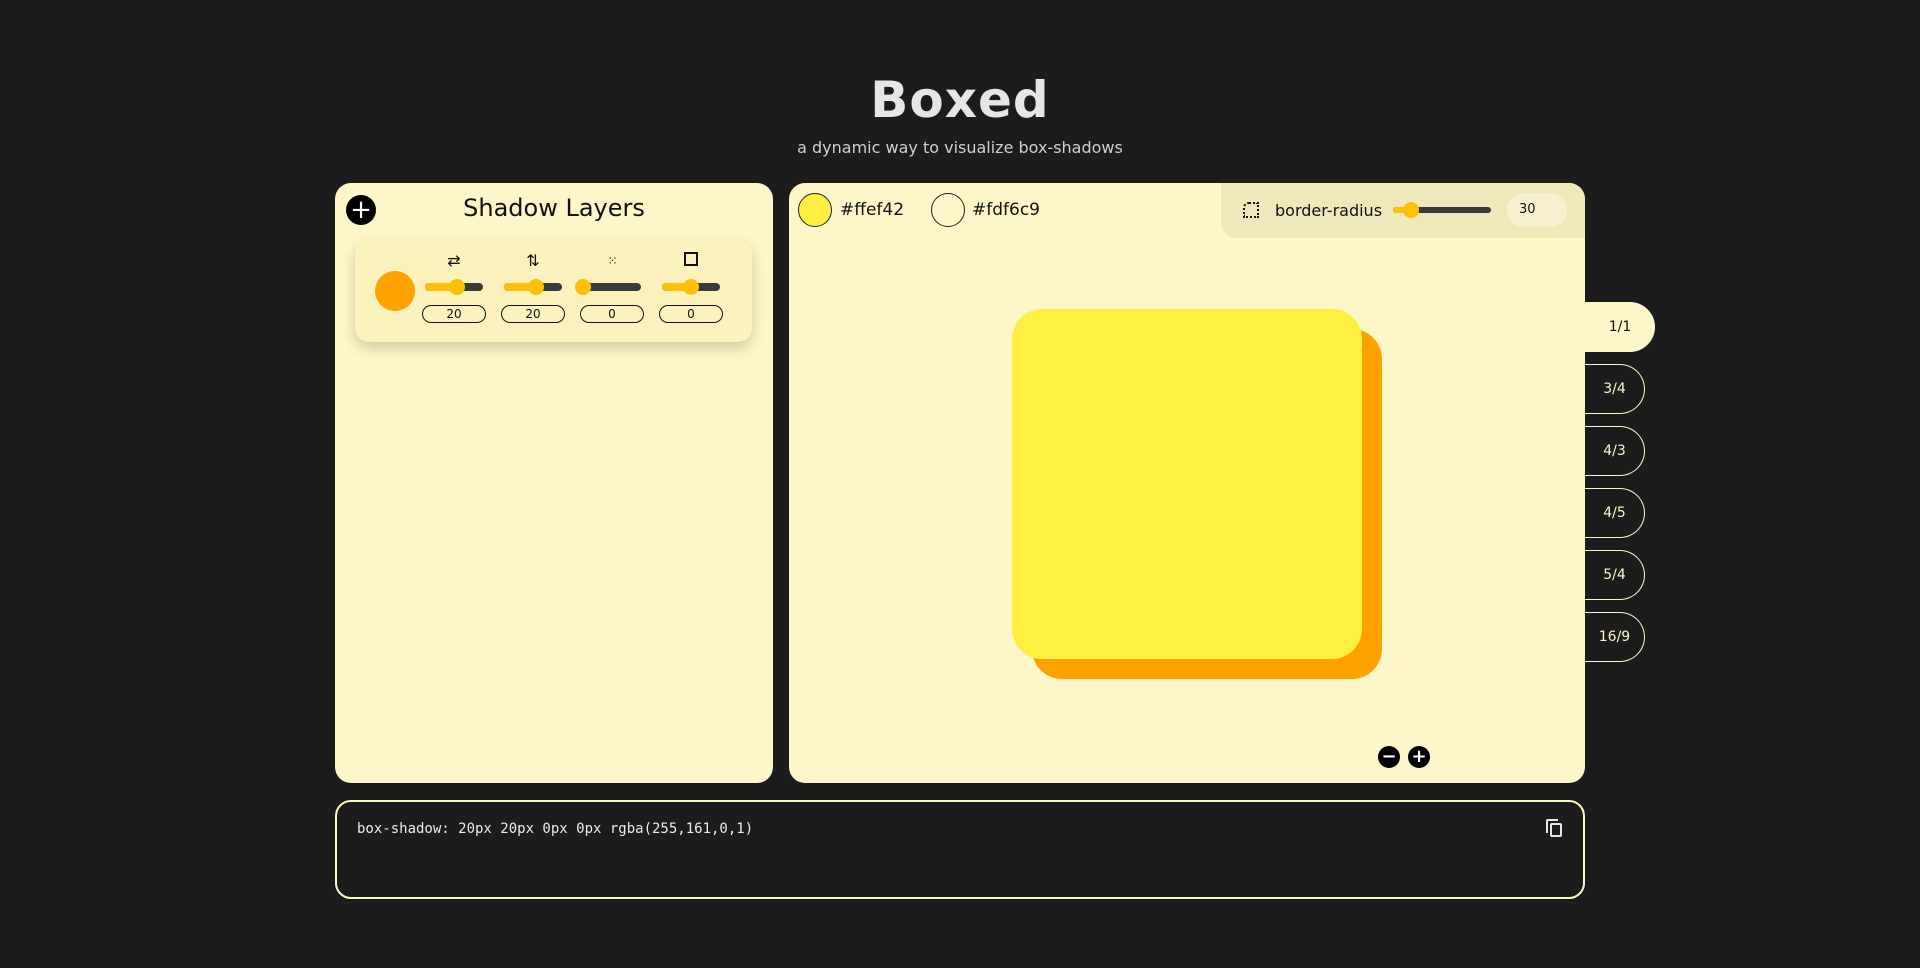 The image size is (1920, 968). What do you see at coordinates (395, 291) in the screenshot?
I see `layer-color-swatch` at bounding box center [395, 291].